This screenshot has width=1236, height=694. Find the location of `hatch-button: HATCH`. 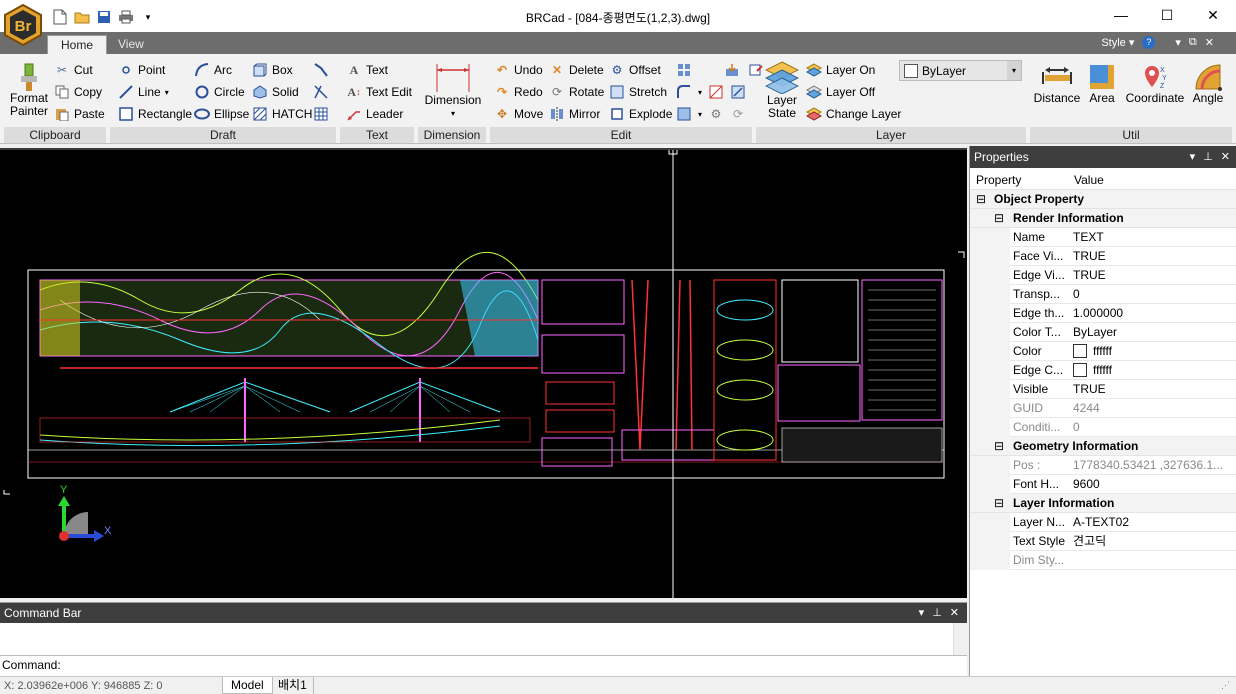

hatch-button: HATCH is located at coordinates (282, 114).